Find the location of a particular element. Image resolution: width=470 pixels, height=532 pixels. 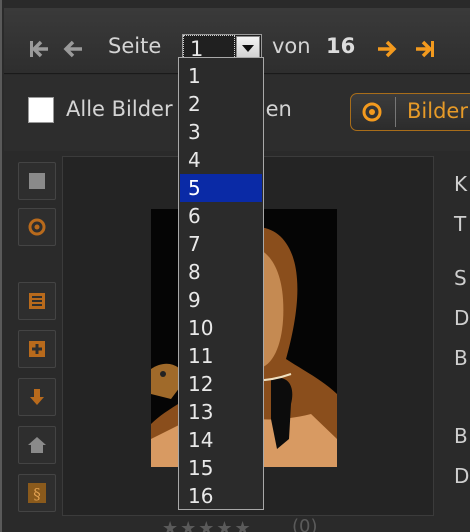

rating-count: (0) is located at coordinates (305, 524).